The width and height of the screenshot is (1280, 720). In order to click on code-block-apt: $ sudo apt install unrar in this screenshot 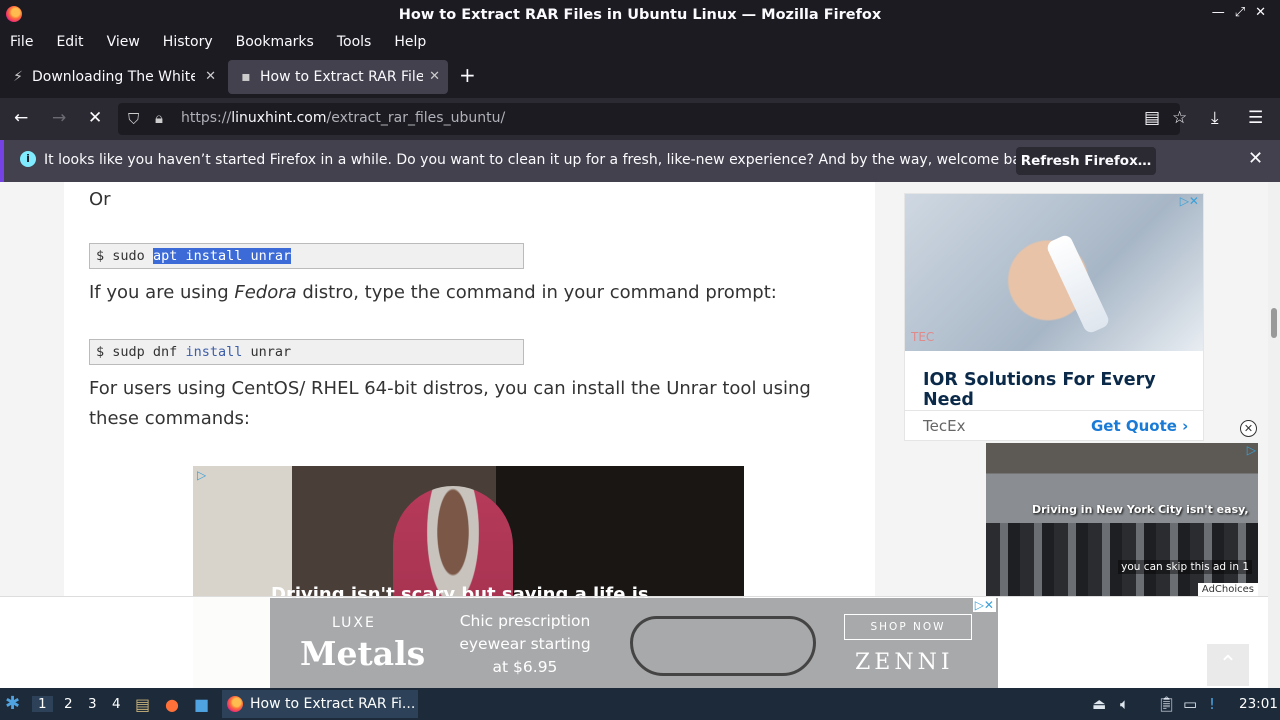, I will do `click(306, 256)`.